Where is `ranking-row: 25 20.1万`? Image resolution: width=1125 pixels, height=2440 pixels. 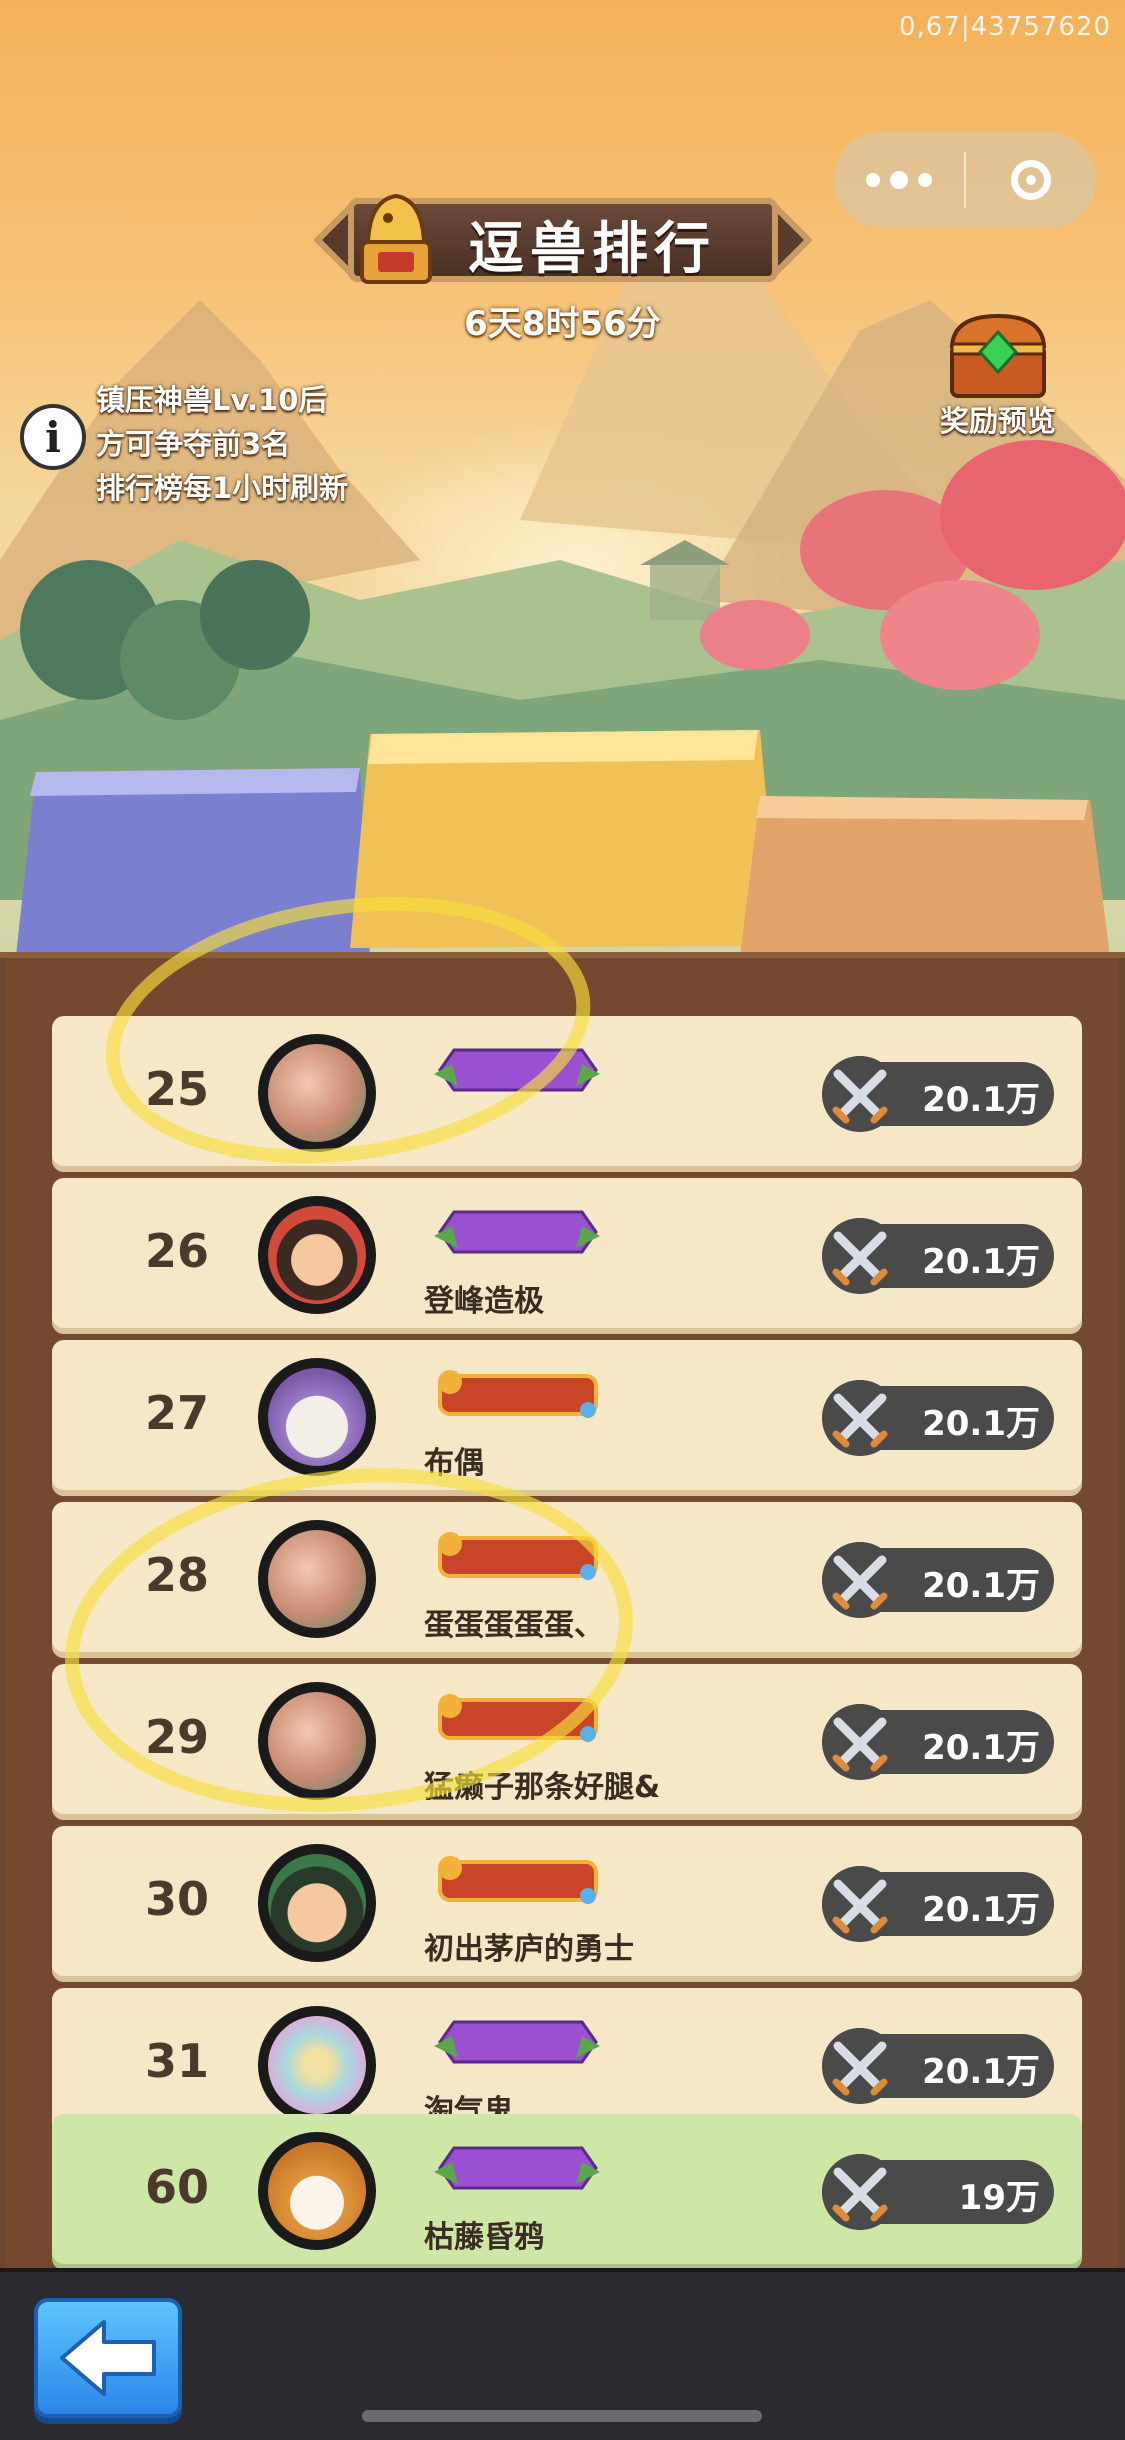 ranking-row: 25 20.1万 is located at coordinates (567, 1094).